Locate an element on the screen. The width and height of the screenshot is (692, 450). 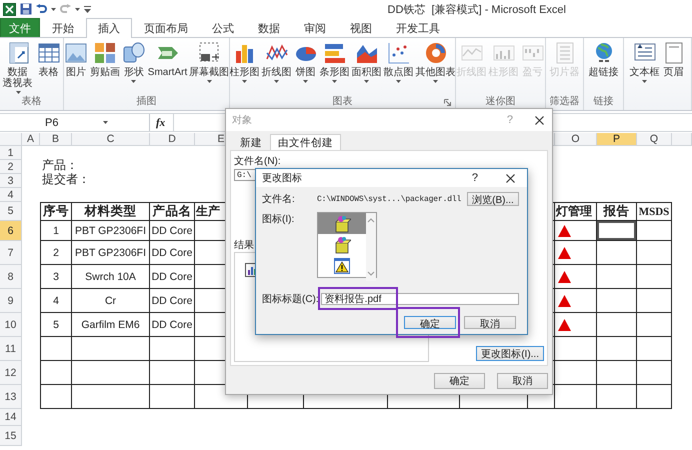
ribbon-button: 页眉 is located at coordinates (674, 59).